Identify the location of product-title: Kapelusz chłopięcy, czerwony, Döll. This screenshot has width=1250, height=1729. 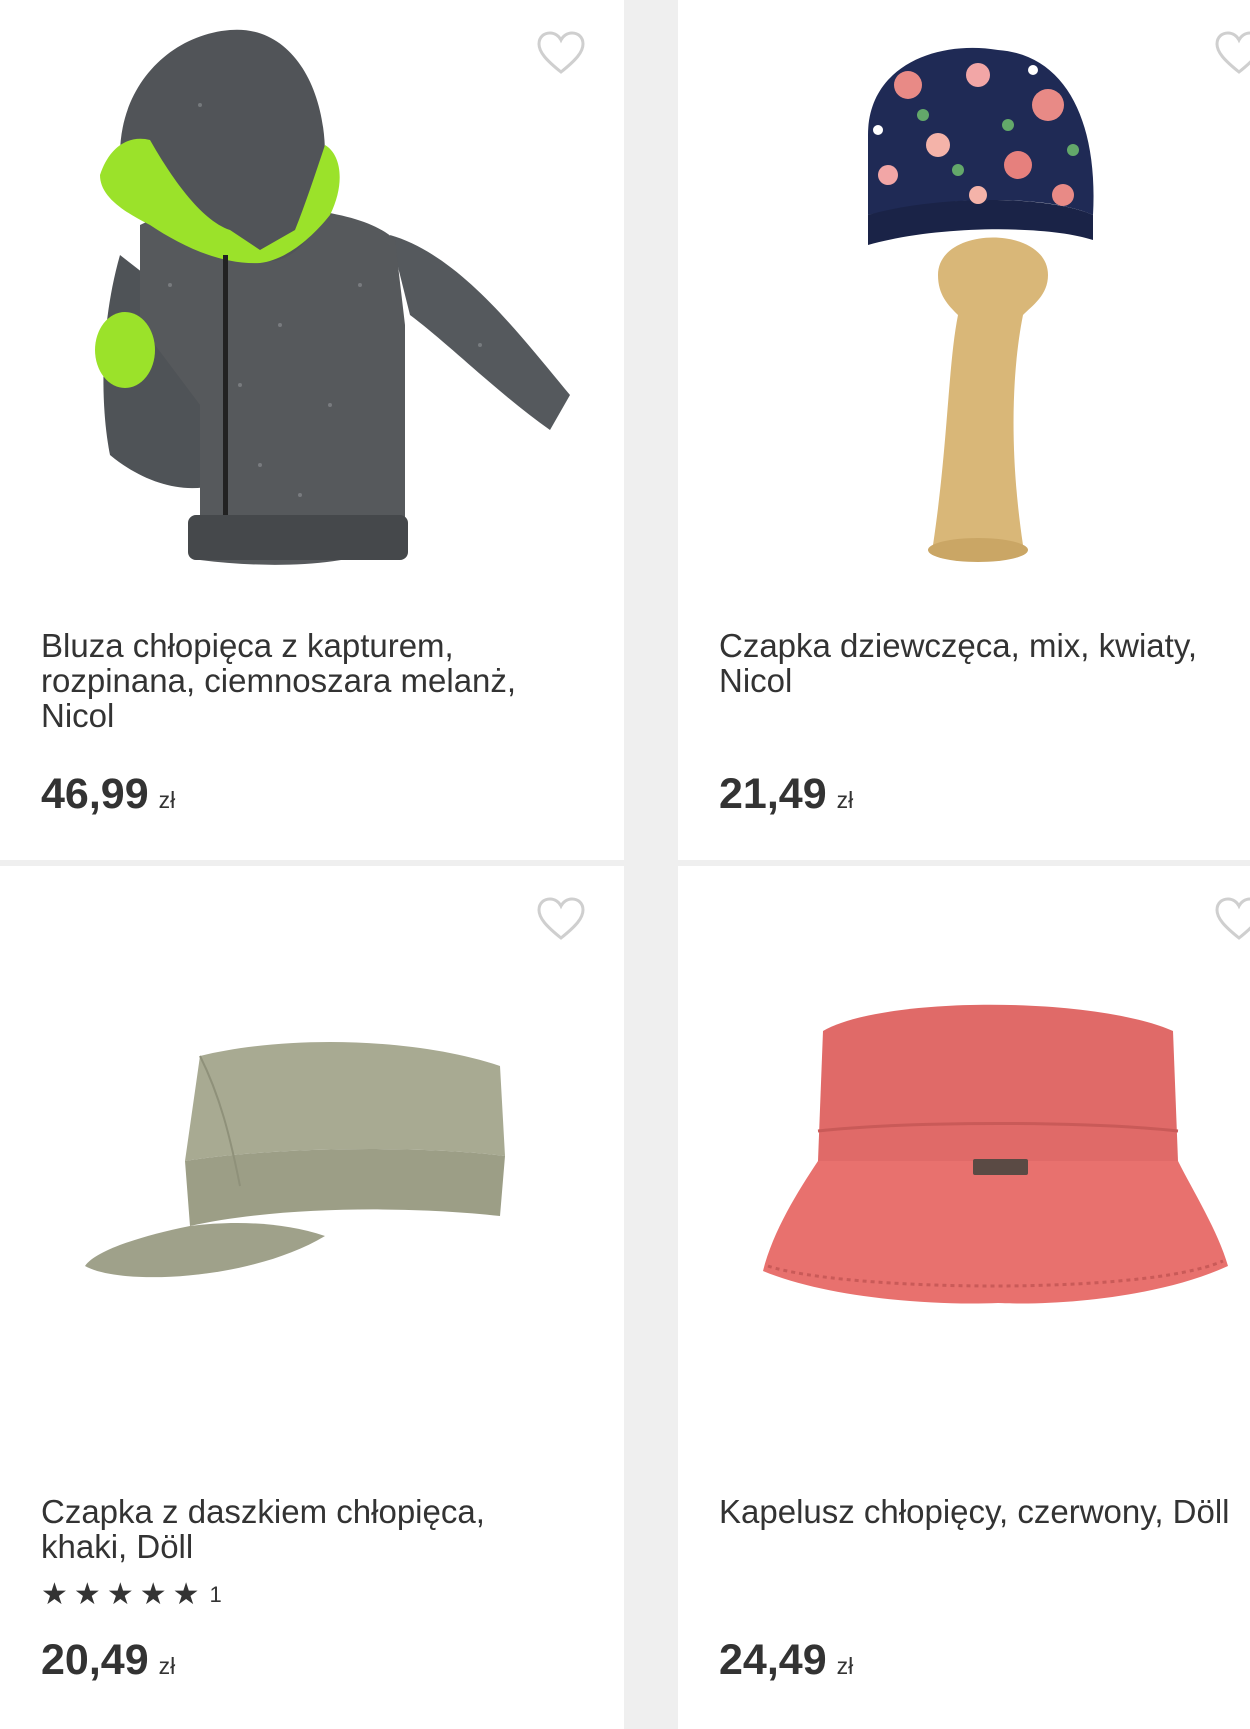
(979, 1511).